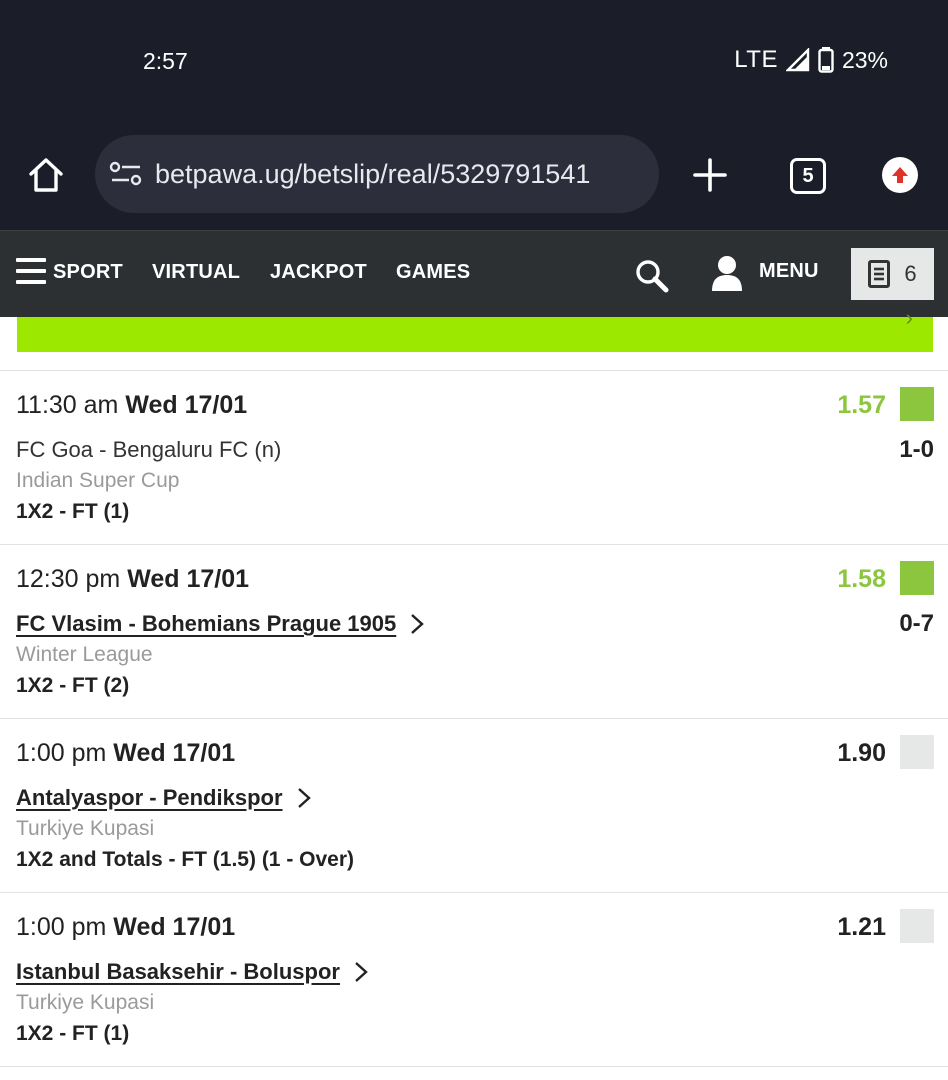 The height and width of the screenshot is (1080, 948). Describe the element at coordinates (46, 175) in the screenshot. I see `home-icon` at that location.